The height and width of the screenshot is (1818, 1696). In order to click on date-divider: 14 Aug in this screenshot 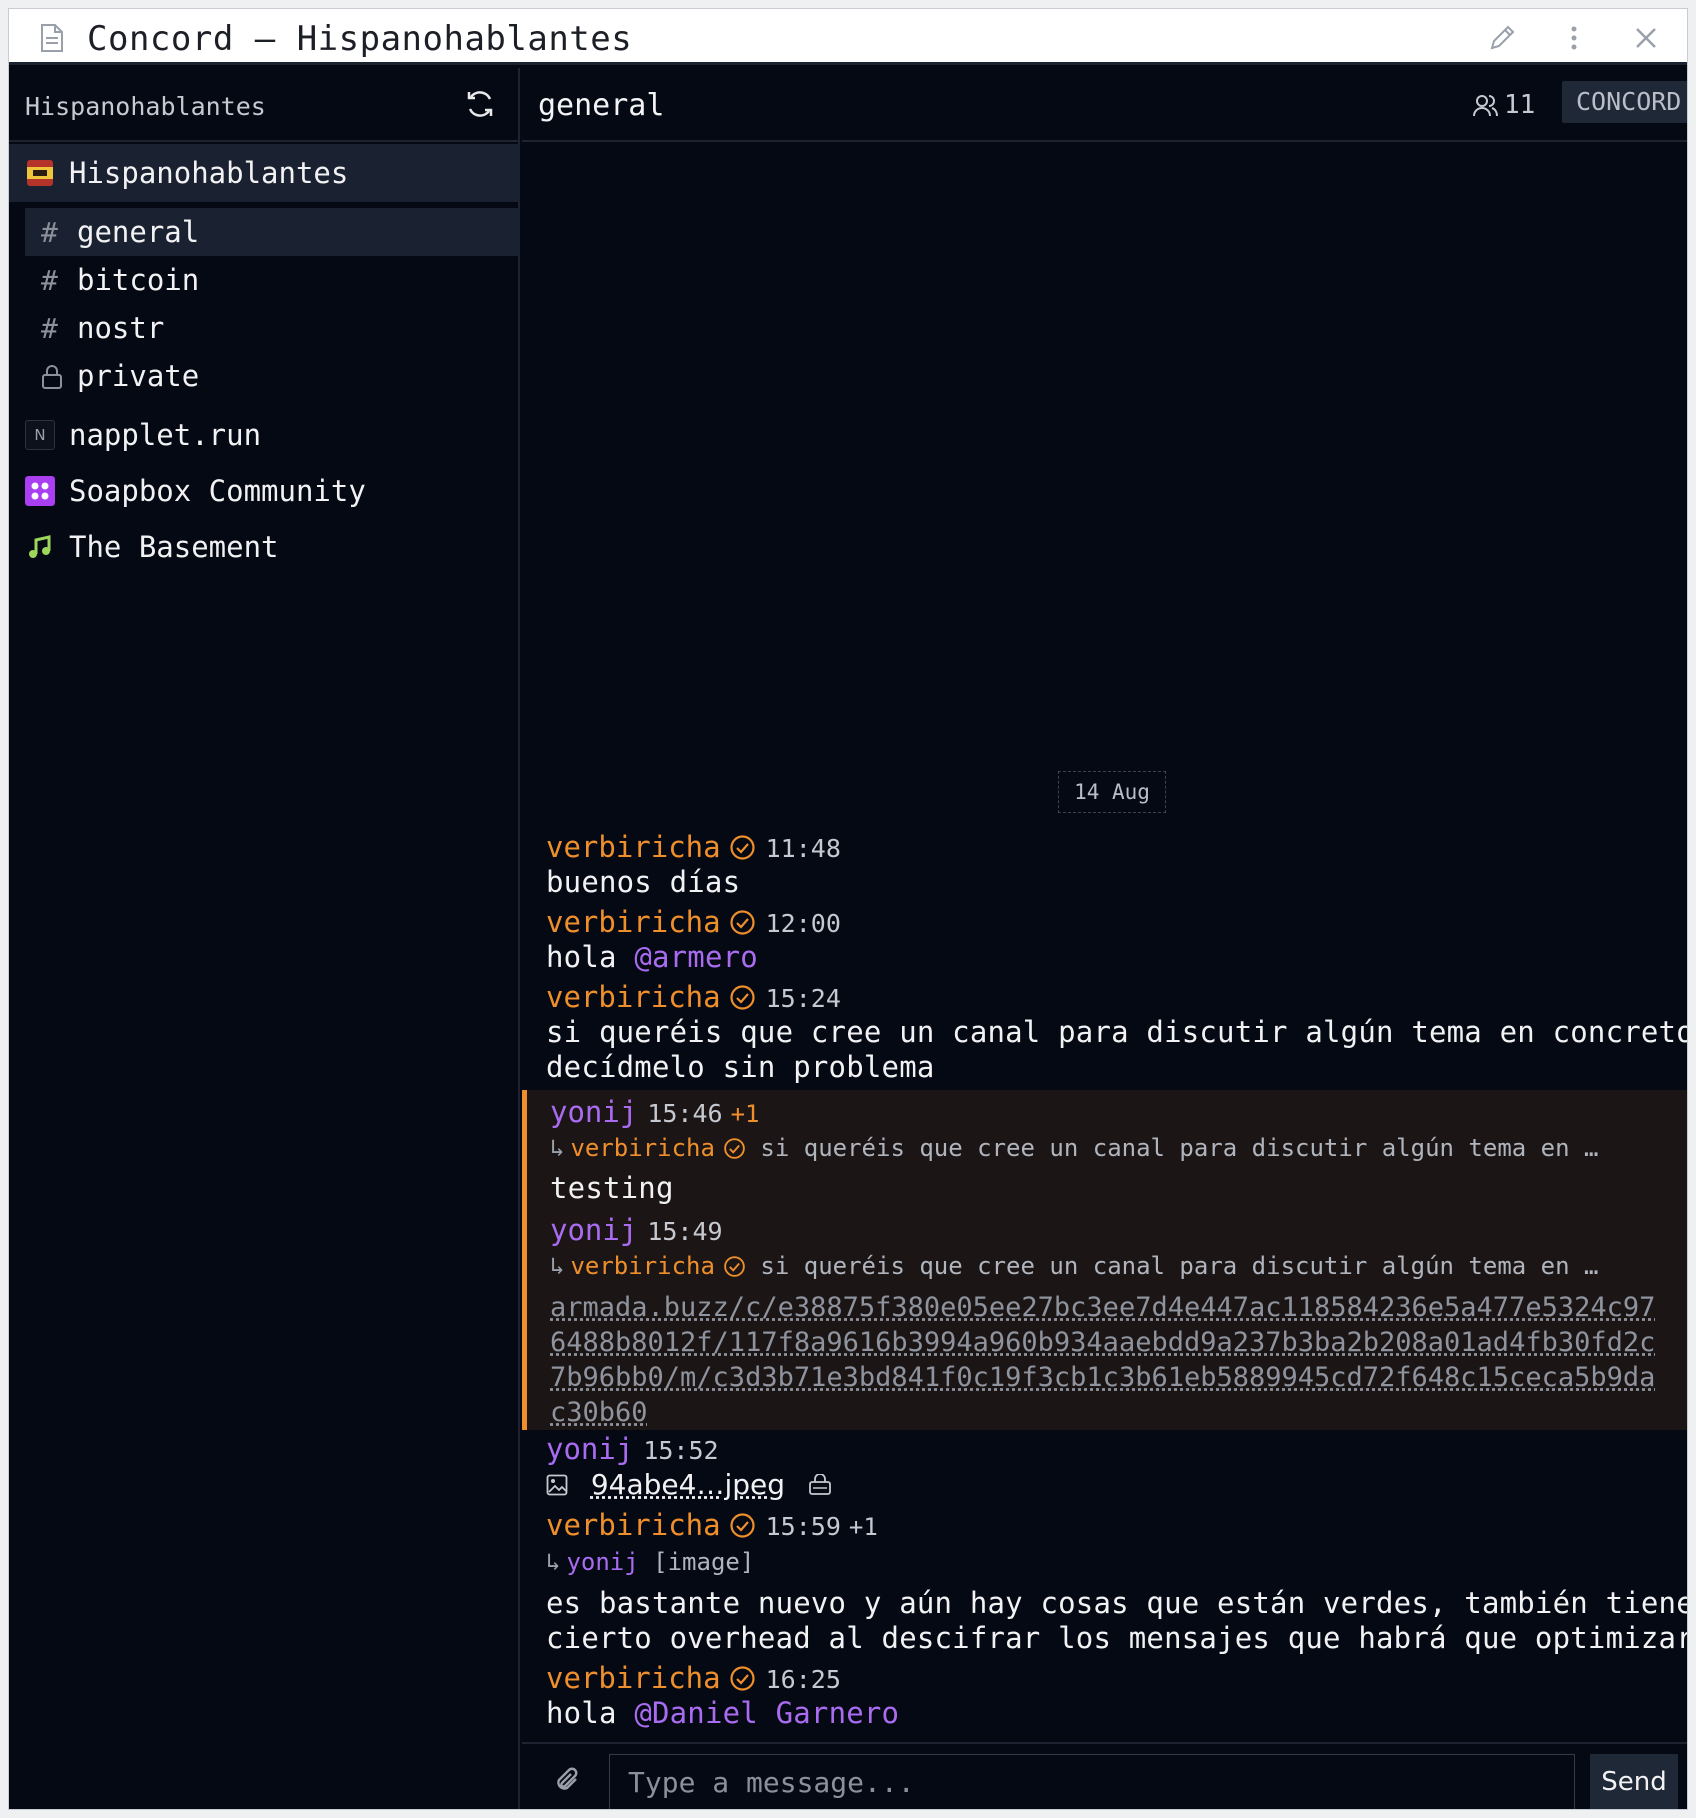, I will do `click(1112, 792)`.